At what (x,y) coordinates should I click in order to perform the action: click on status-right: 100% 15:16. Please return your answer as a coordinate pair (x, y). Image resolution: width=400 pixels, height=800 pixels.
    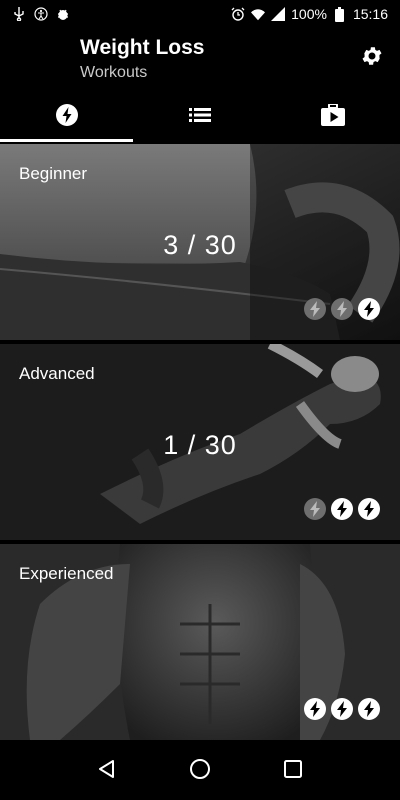
    Looking at the image, I should click on (309, 14).